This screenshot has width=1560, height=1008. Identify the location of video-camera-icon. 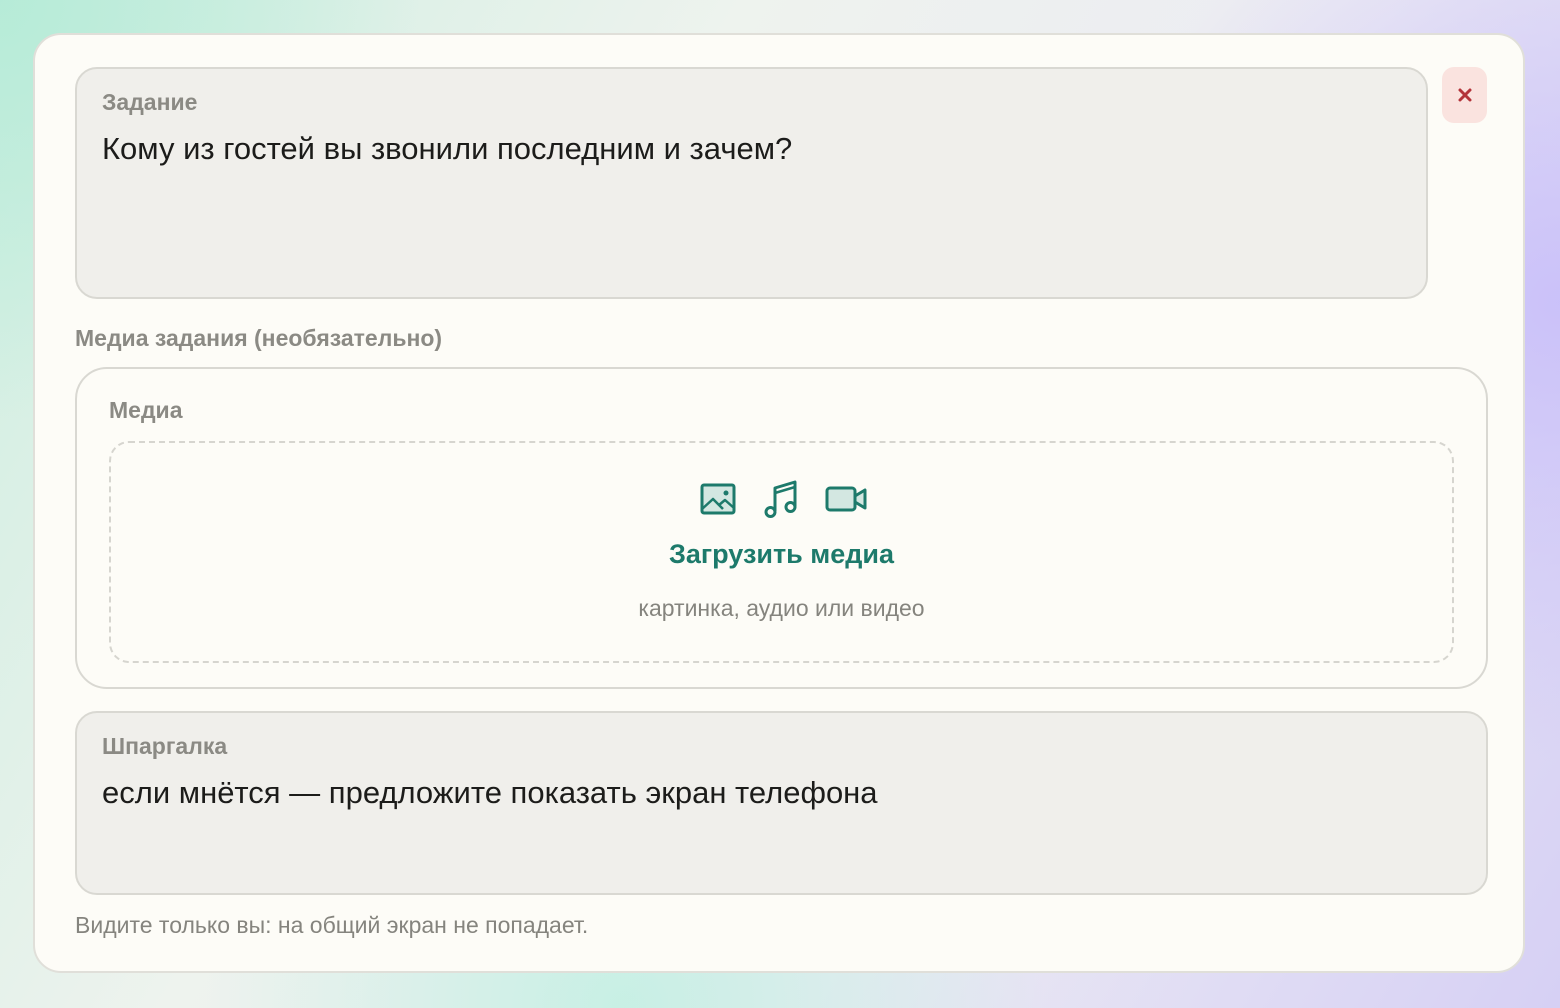
(845, 499).